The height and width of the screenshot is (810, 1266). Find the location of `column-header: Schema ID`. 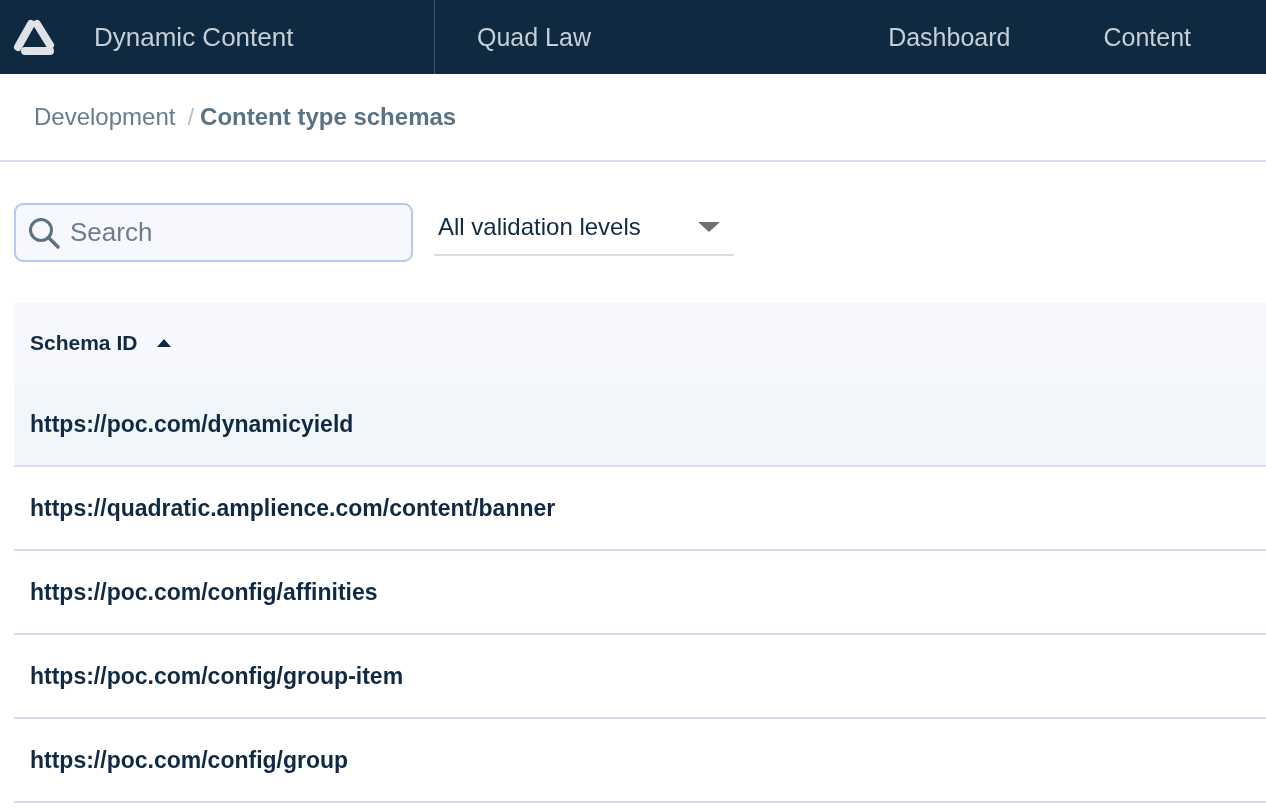

column-header: Schema ID is located at coordinates (101, 343).